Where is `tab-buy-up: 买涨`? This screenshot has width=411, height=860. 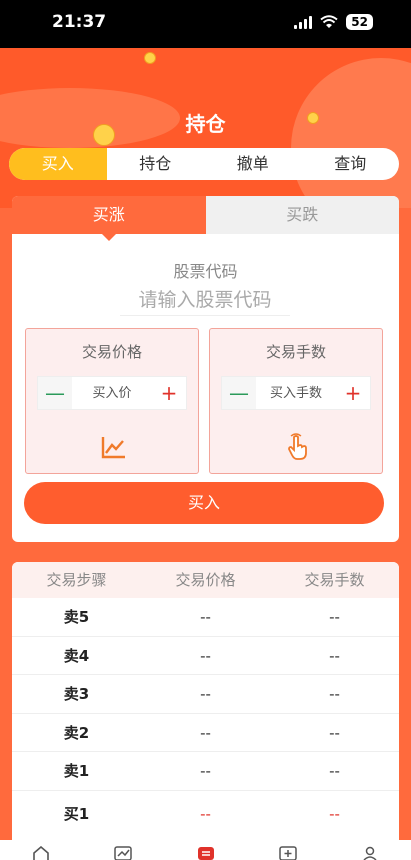 tab-buy-up: 买涨 is located at coordinates (109, 218).